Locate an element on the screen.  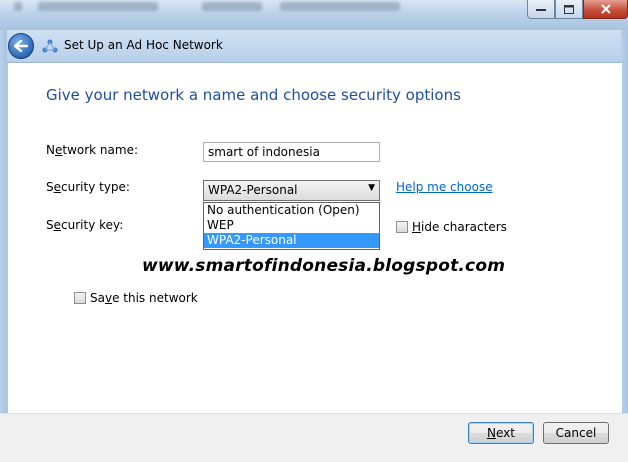
close-button is located at coordinates (605, 9).